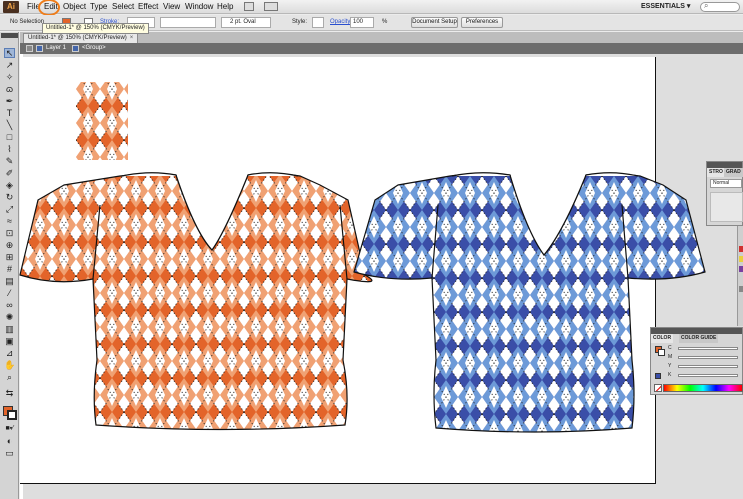 The height and width of the screenshot is (499, 743). I want to click on tab-color-guide: COLOR GUIDE, so click(699, 338).